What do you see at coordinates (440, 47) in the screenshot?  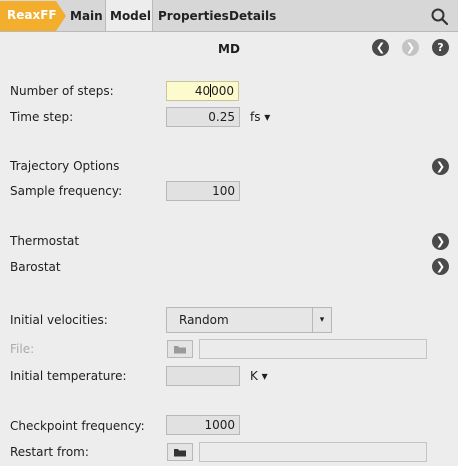 I see `help-icon: ?` at bounding box center [440, 47].